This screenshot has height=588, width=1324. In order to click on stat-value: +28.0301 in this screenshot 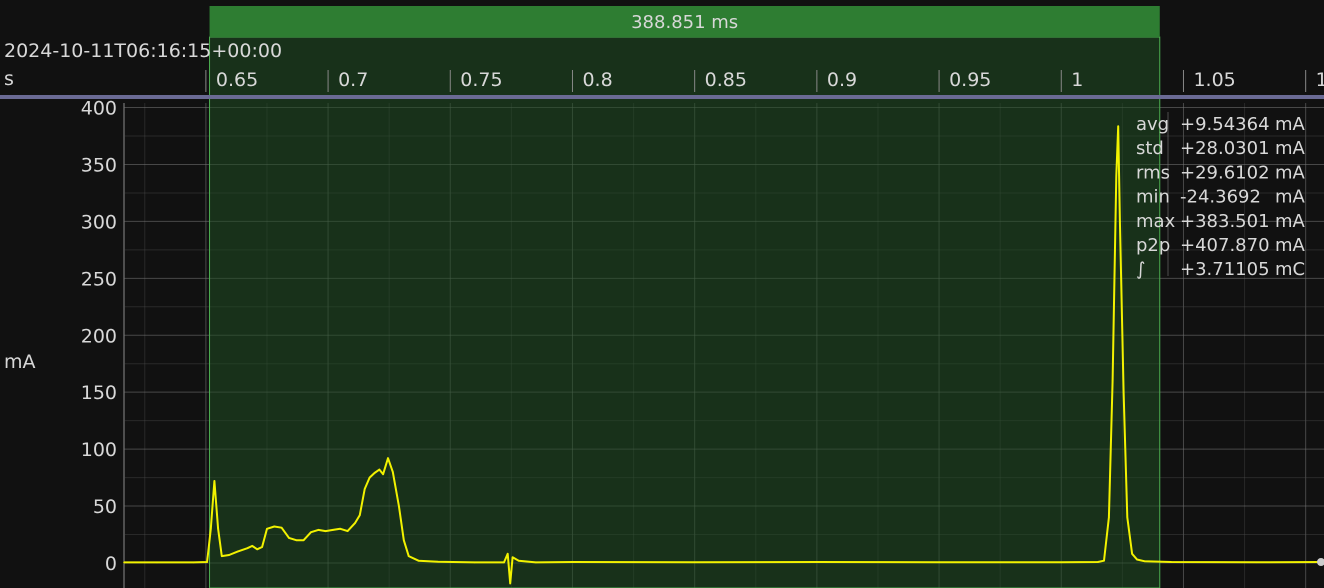, I will do `click(1225, 148)`.